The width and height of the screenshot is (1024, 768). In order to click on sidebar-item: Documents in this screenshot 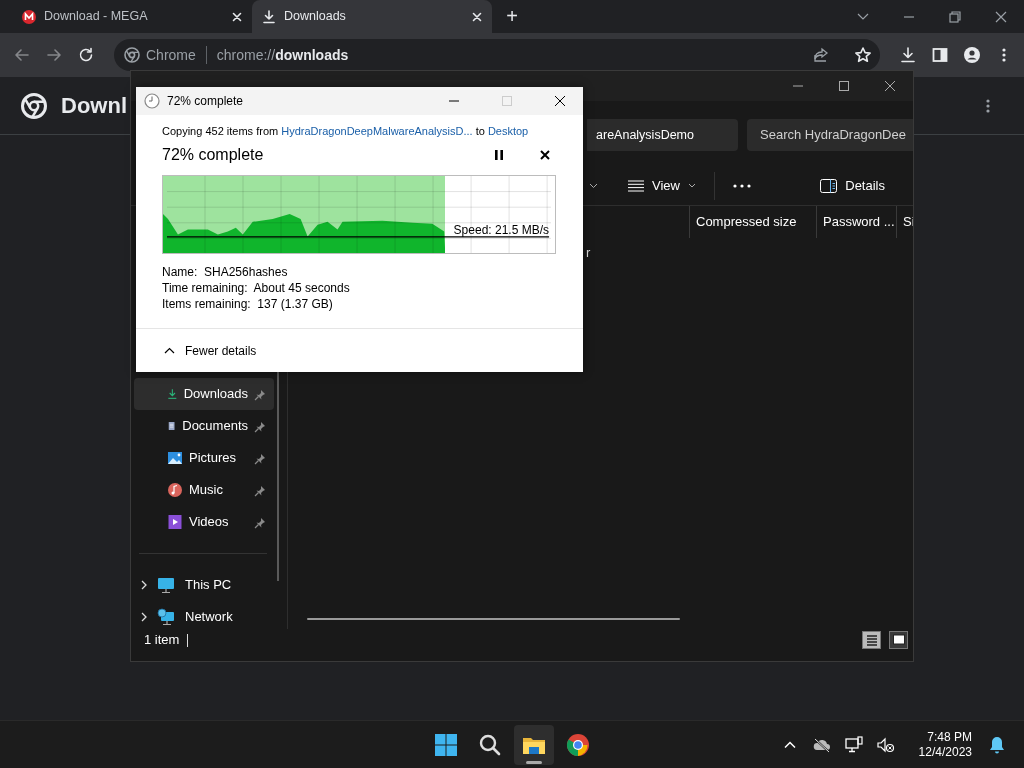, I will do `click(204, 426)`.